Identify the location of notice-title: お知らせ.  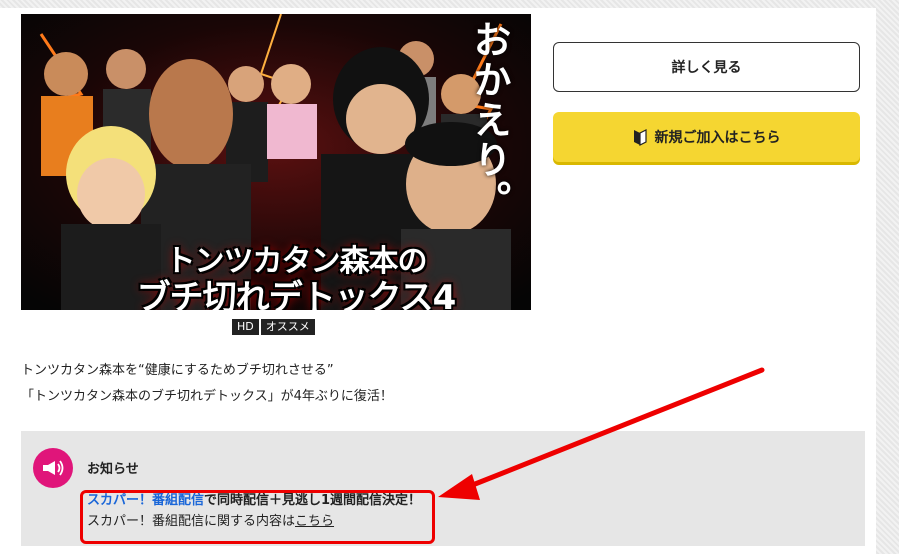
(113, 469).